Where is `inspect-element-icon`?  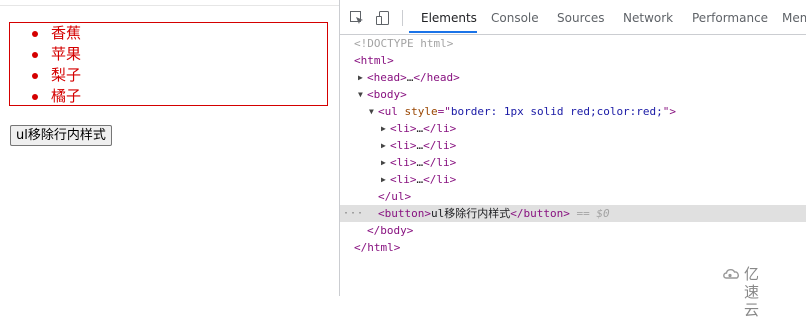 inspect-element-icon is located at coordinates (357, 17).